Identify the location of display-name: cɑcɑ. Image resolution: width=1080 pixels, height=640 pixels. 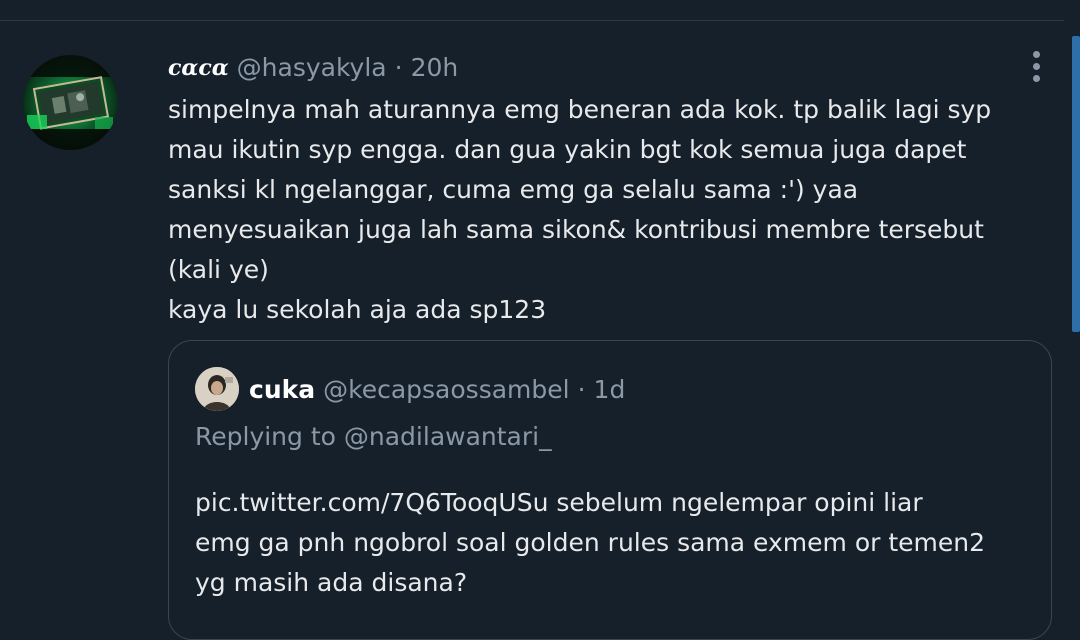
(198, 68).